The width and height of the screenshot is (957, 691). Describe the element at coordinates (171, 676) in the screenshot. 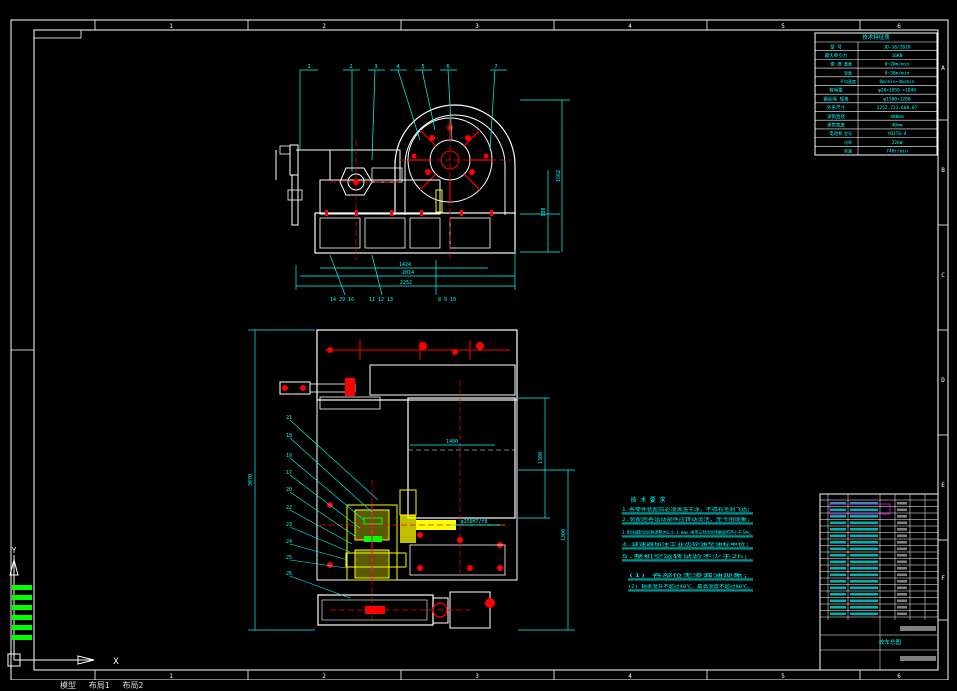

I see `zone-number-bottom: 1` at that location.